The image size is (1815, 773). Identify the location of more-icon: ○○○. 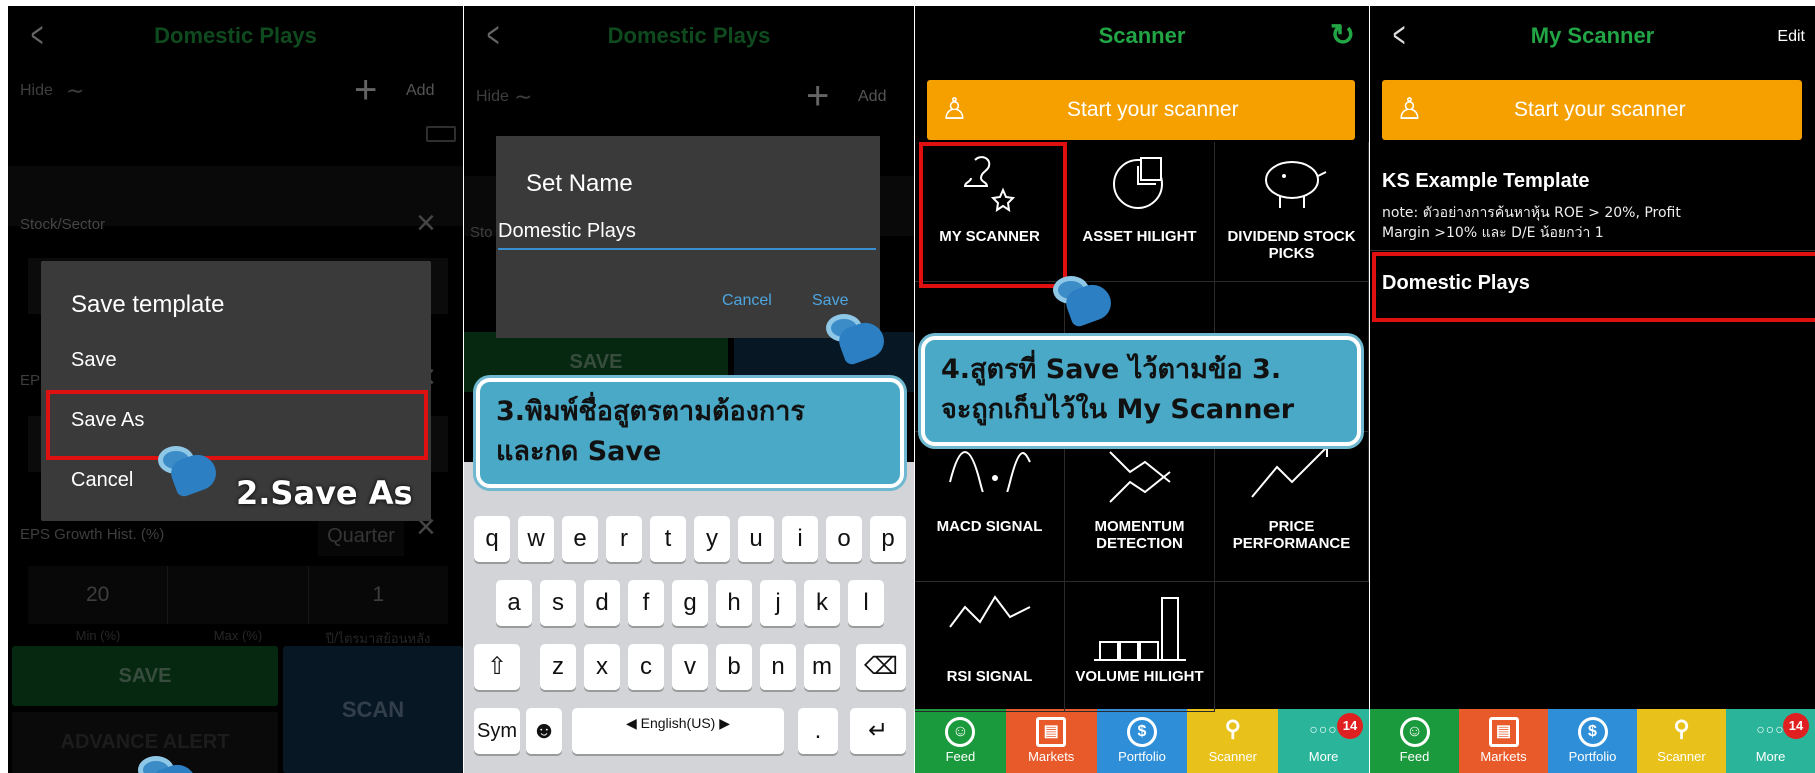
(1770, 729).